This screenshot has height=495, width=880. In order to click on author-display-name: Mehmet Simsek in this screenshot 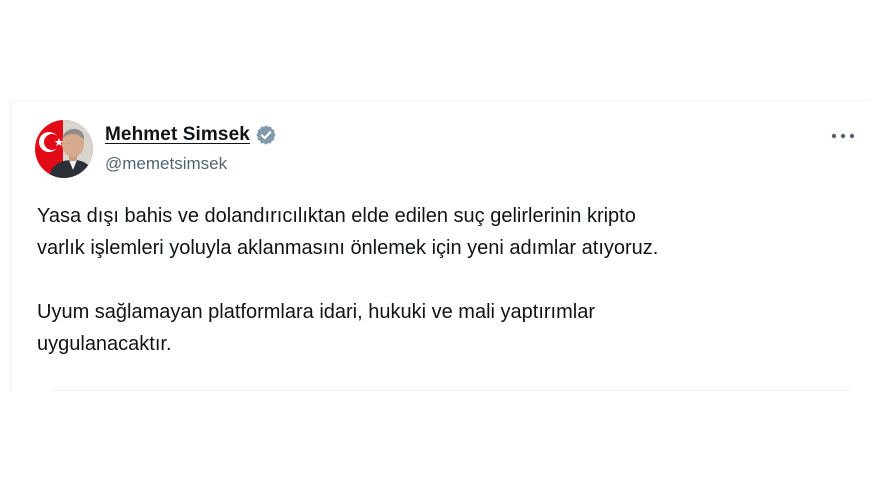, I will do `click(177, 135)`.